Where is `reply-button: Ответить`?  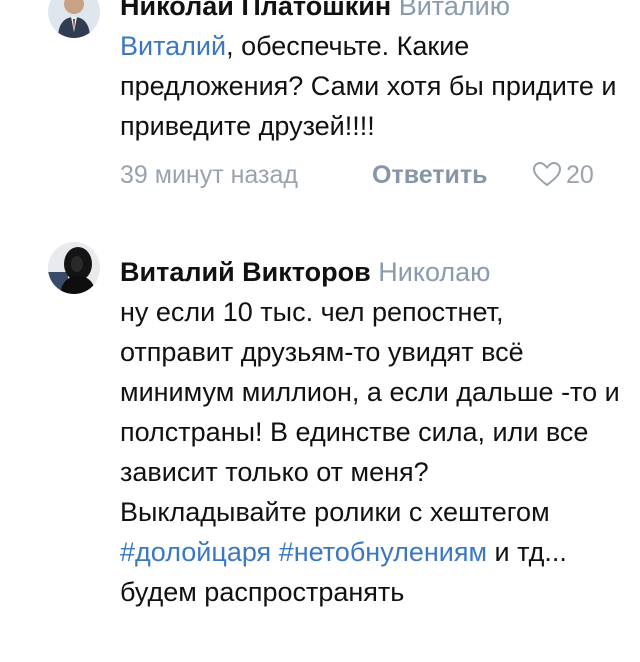
reply-button: Ответить is located at coordinates (430, 175).